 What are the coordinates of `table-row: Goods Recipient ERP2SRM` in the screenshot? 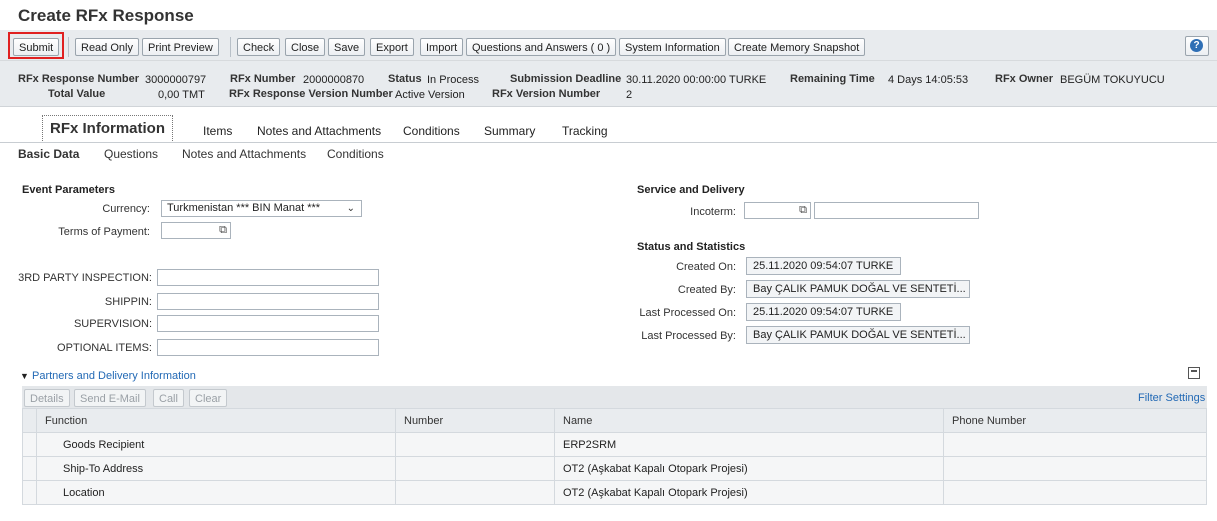 It's located at (614, 444).